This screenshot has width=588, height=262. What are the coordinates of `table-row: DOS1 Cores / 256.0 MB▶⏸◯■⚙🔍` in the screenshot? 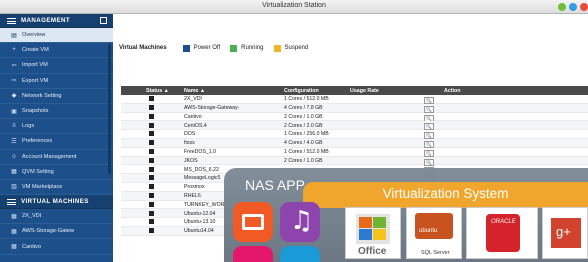 It's located at (354, 135).